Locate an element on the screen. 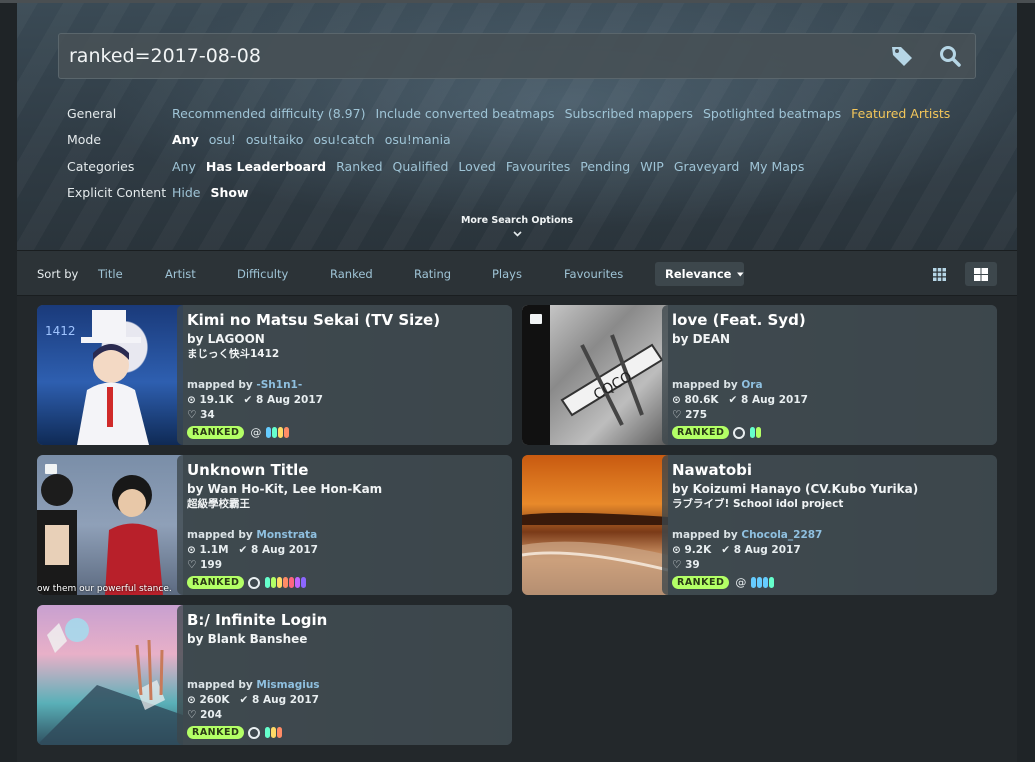 This screenshot has height=762, width=1035. search-input is located at coordinates (459, 56).